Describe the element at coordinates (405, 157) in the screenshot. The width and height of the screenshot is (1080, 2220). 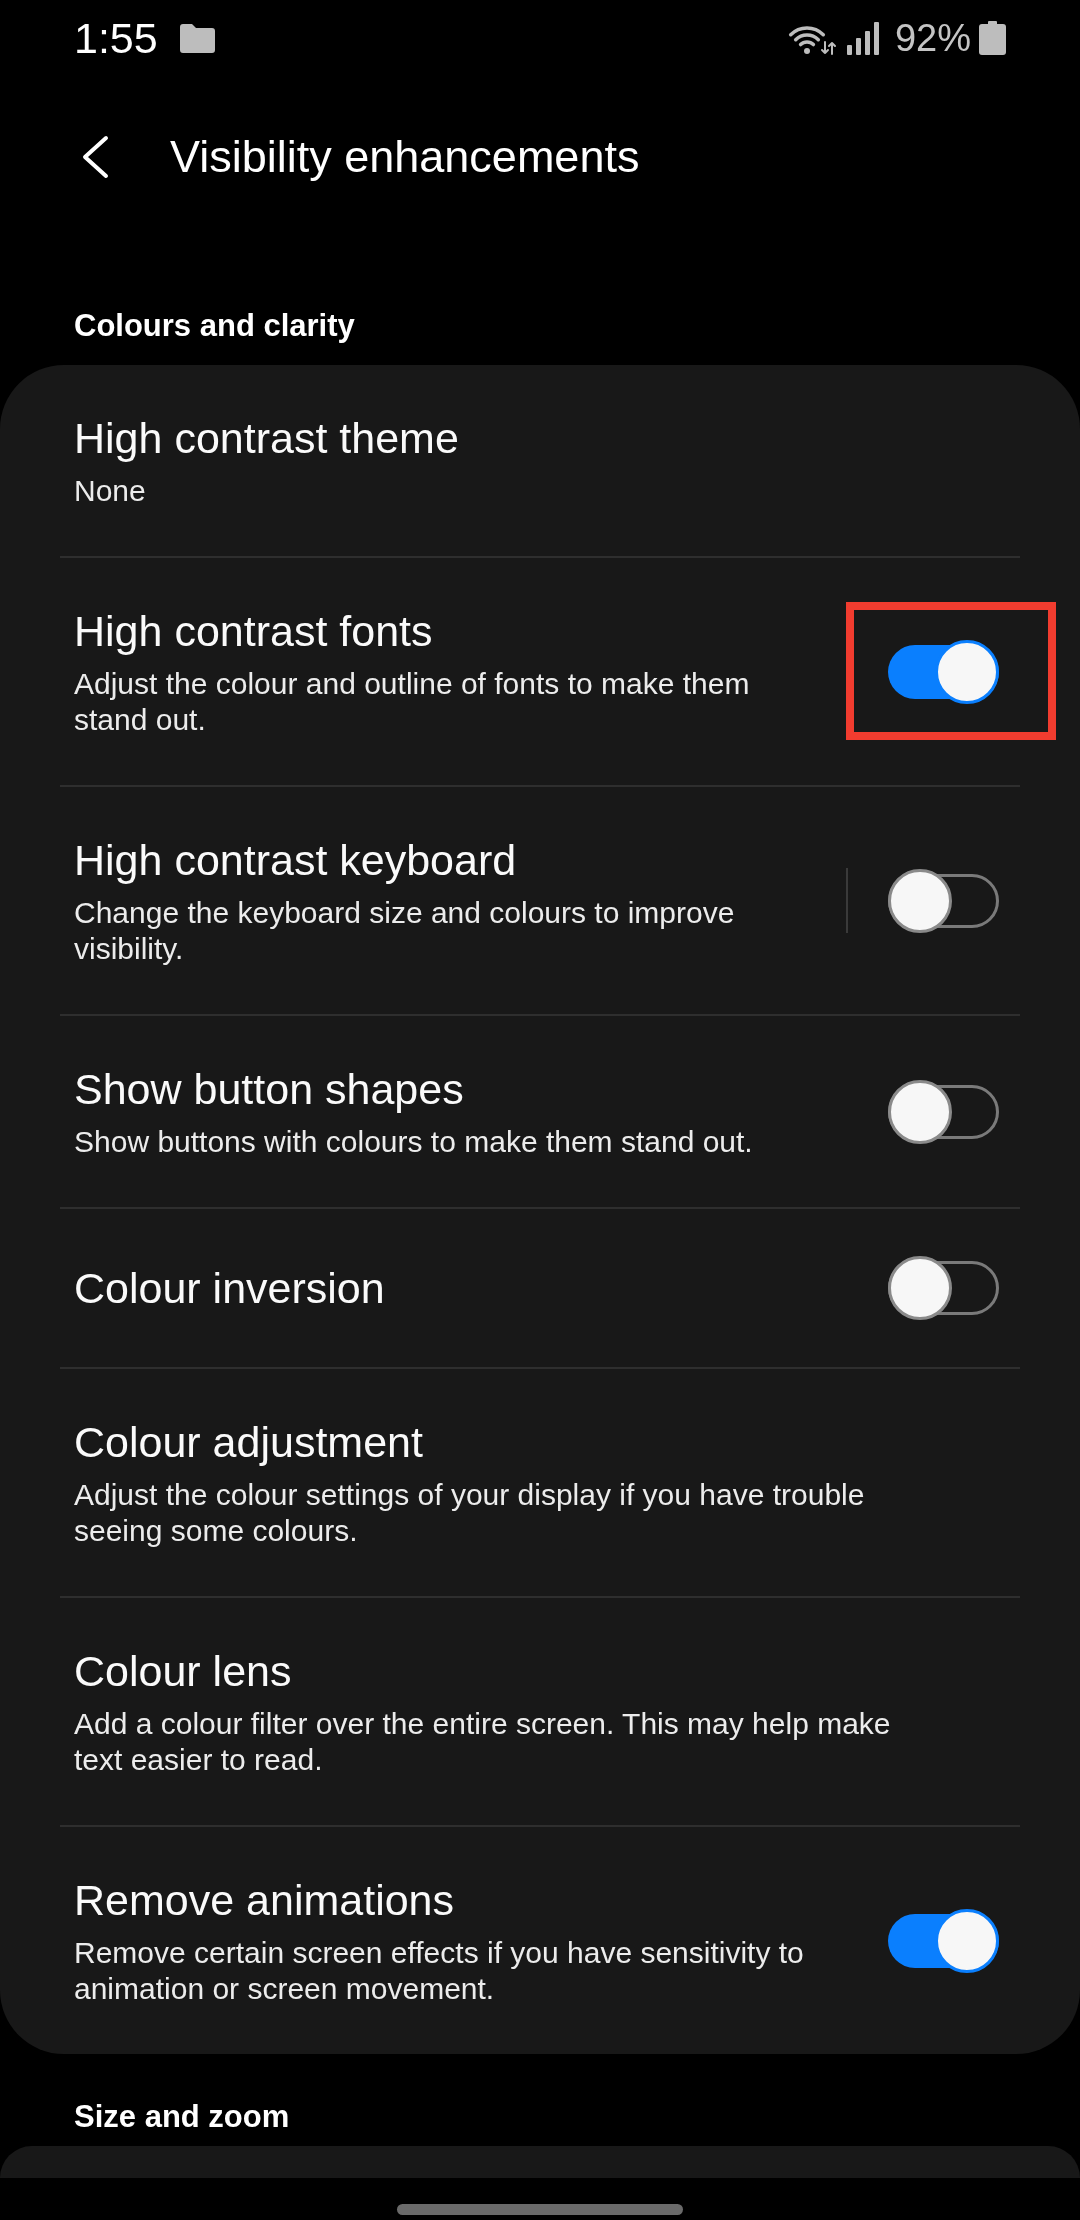
I see `page-title: Visibility enhancements` at that location.